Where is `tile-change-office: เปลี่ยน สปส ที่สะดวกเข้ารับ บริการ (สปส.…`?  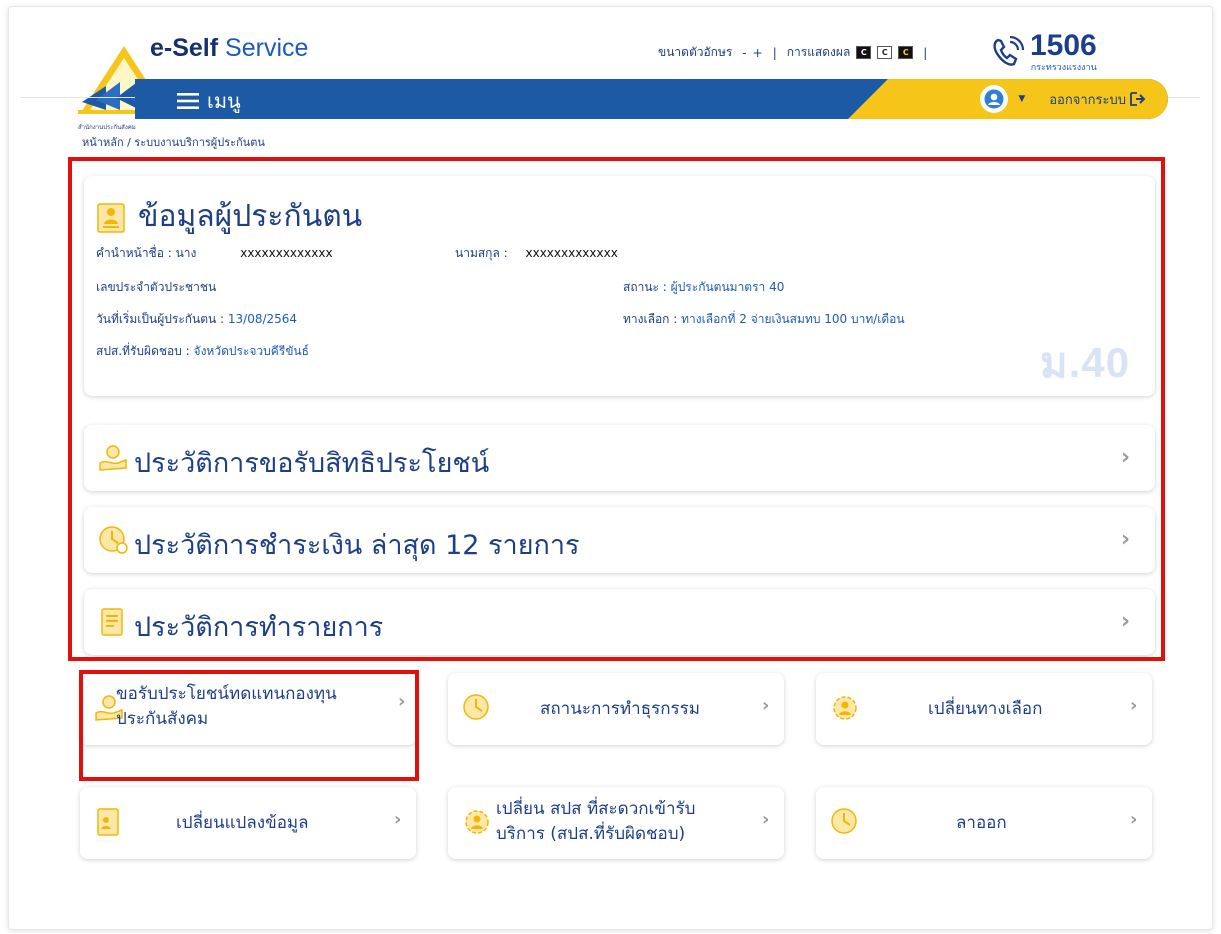
tile-change-office: เปลี่ยน สปส ที่สะดวกเข้ารับ บริการ (สปส.… is located at coordinates (616, 823).